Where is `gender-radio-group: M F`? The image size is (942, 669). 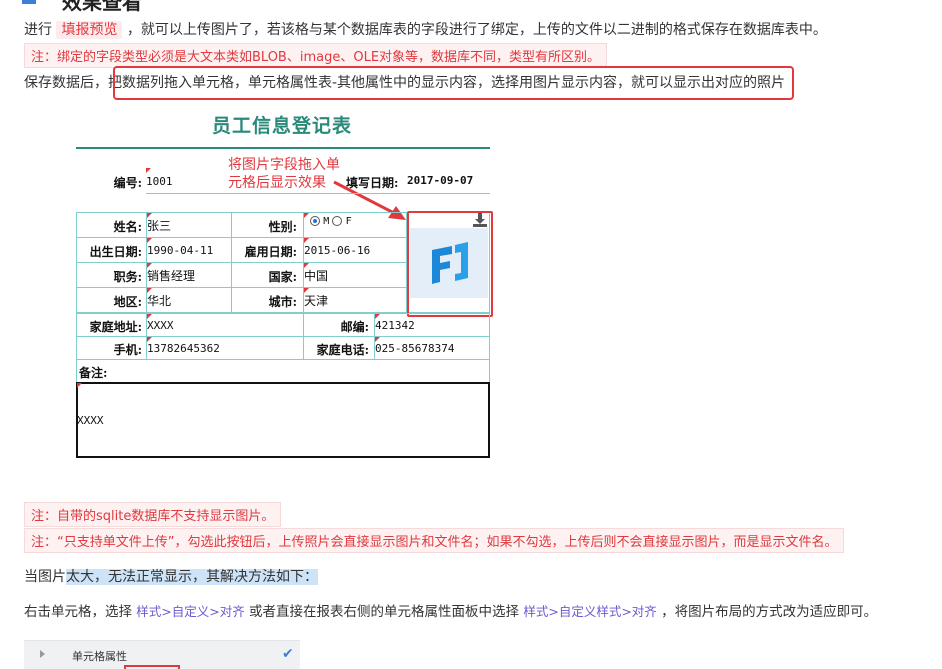 gender-radio-group: M F is located at coordinates (331, 221).